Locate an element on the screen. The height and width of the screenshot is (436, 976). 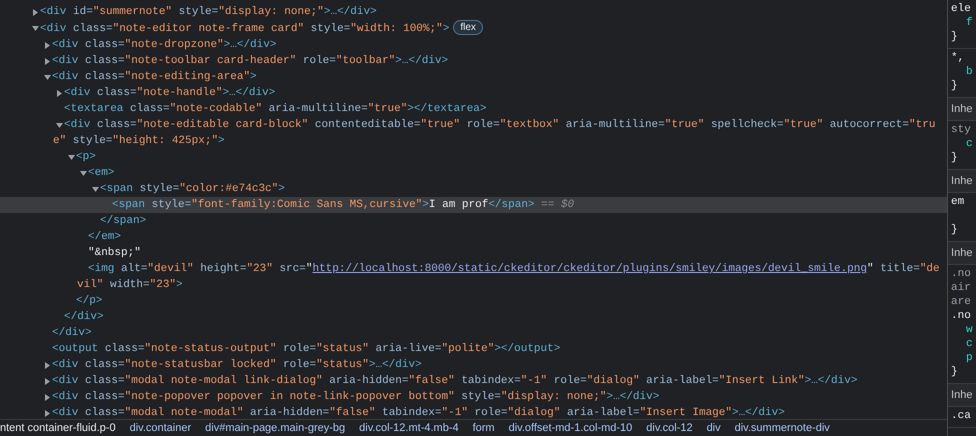
style-text: air is located at coordinates (961, 288).